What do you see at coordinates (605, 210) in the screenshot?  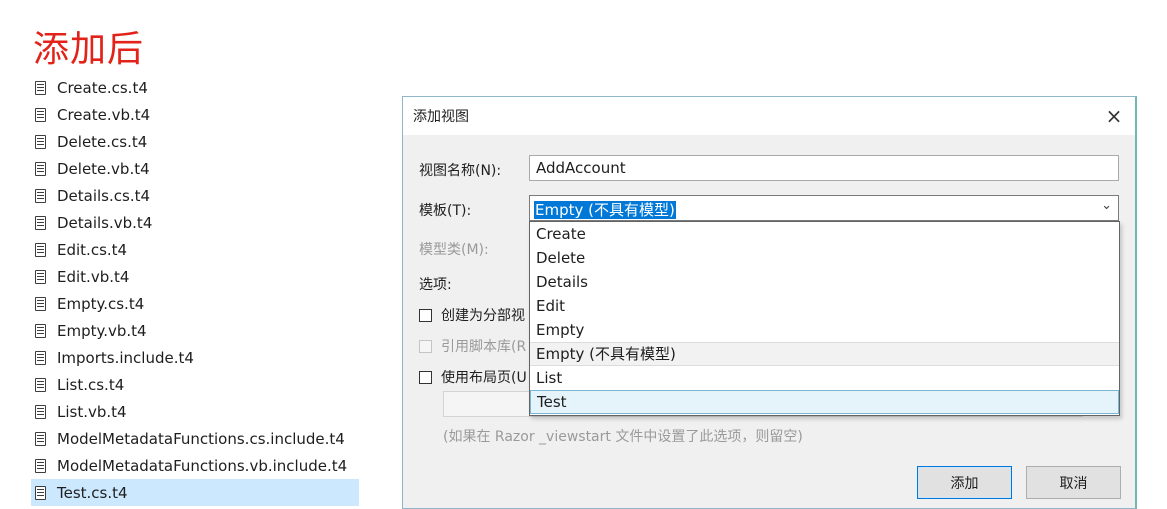 I see `template-selected-value: Empty (不具有模型)` at bounding box center [605, 210].